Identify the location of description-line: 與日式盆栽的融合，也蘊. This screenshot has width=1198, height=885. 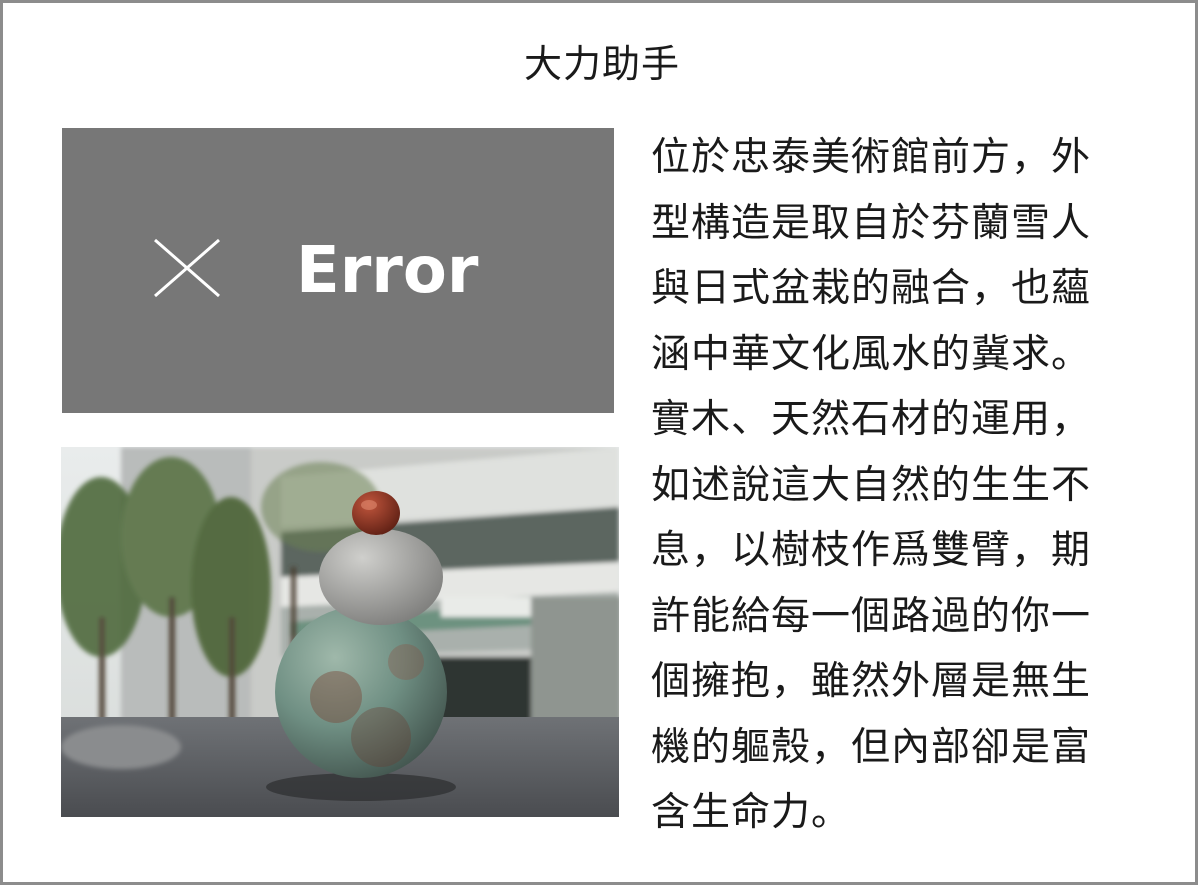
(871, 288).